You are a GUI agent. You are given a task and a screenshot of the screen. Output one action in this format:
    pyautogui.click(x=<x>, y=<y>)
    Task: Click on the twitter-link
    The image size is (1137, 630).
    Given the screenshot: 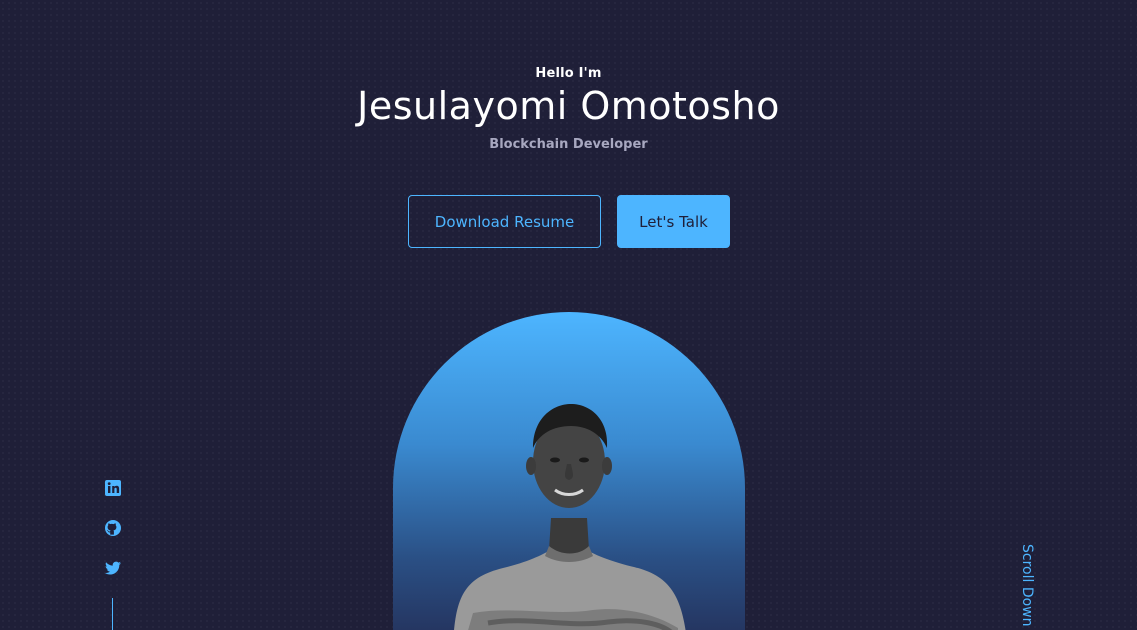 What is the action you would take?
    pyautogui.click(x=113, y=568)
    